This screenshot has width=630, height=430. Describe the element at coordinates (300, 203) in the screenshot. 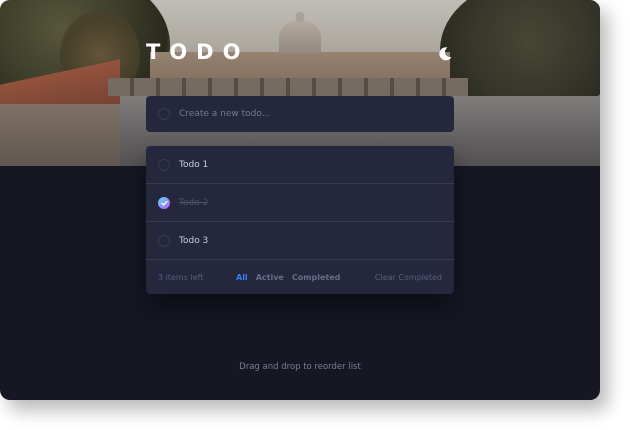

I see `todo-item: Todo 2` at that location.